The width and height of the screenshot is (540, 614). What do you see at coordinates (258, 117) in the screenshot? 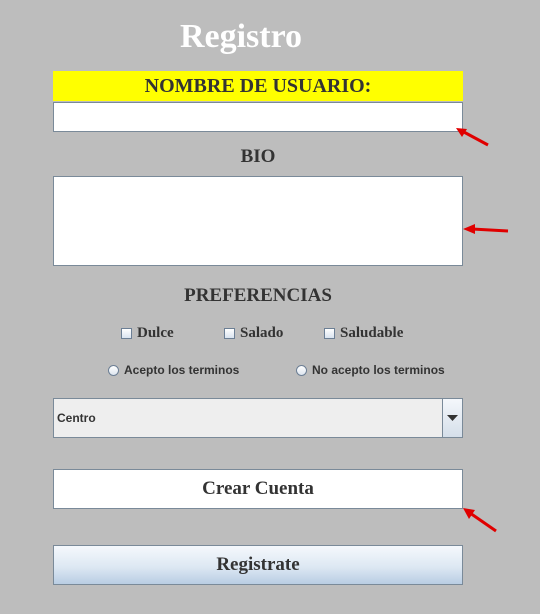
I see `username-input` at bounding box center [258, 117].